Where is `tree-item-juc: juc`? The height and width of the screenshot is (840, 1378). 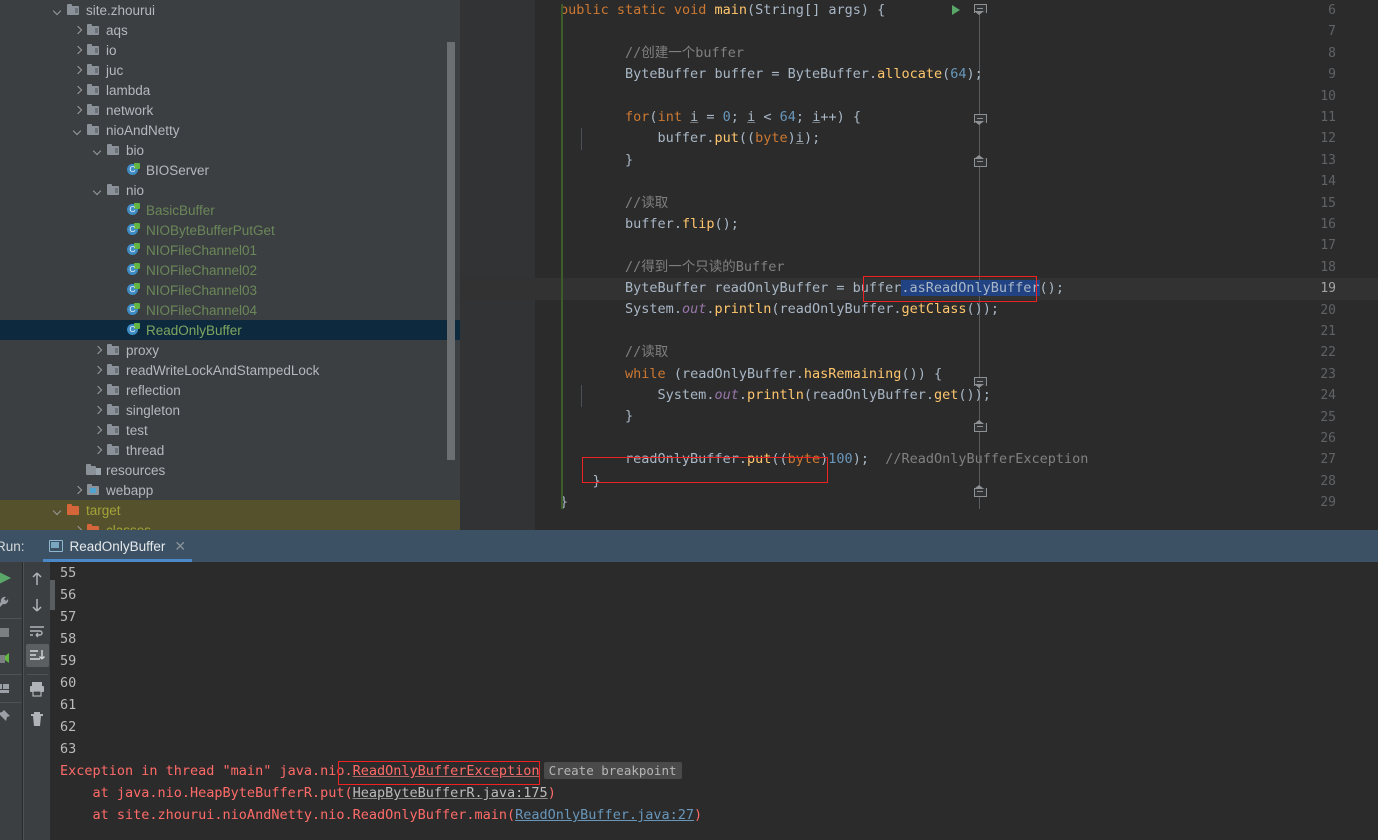
tree-item-juc: juc is located at coordinates (230, 70).